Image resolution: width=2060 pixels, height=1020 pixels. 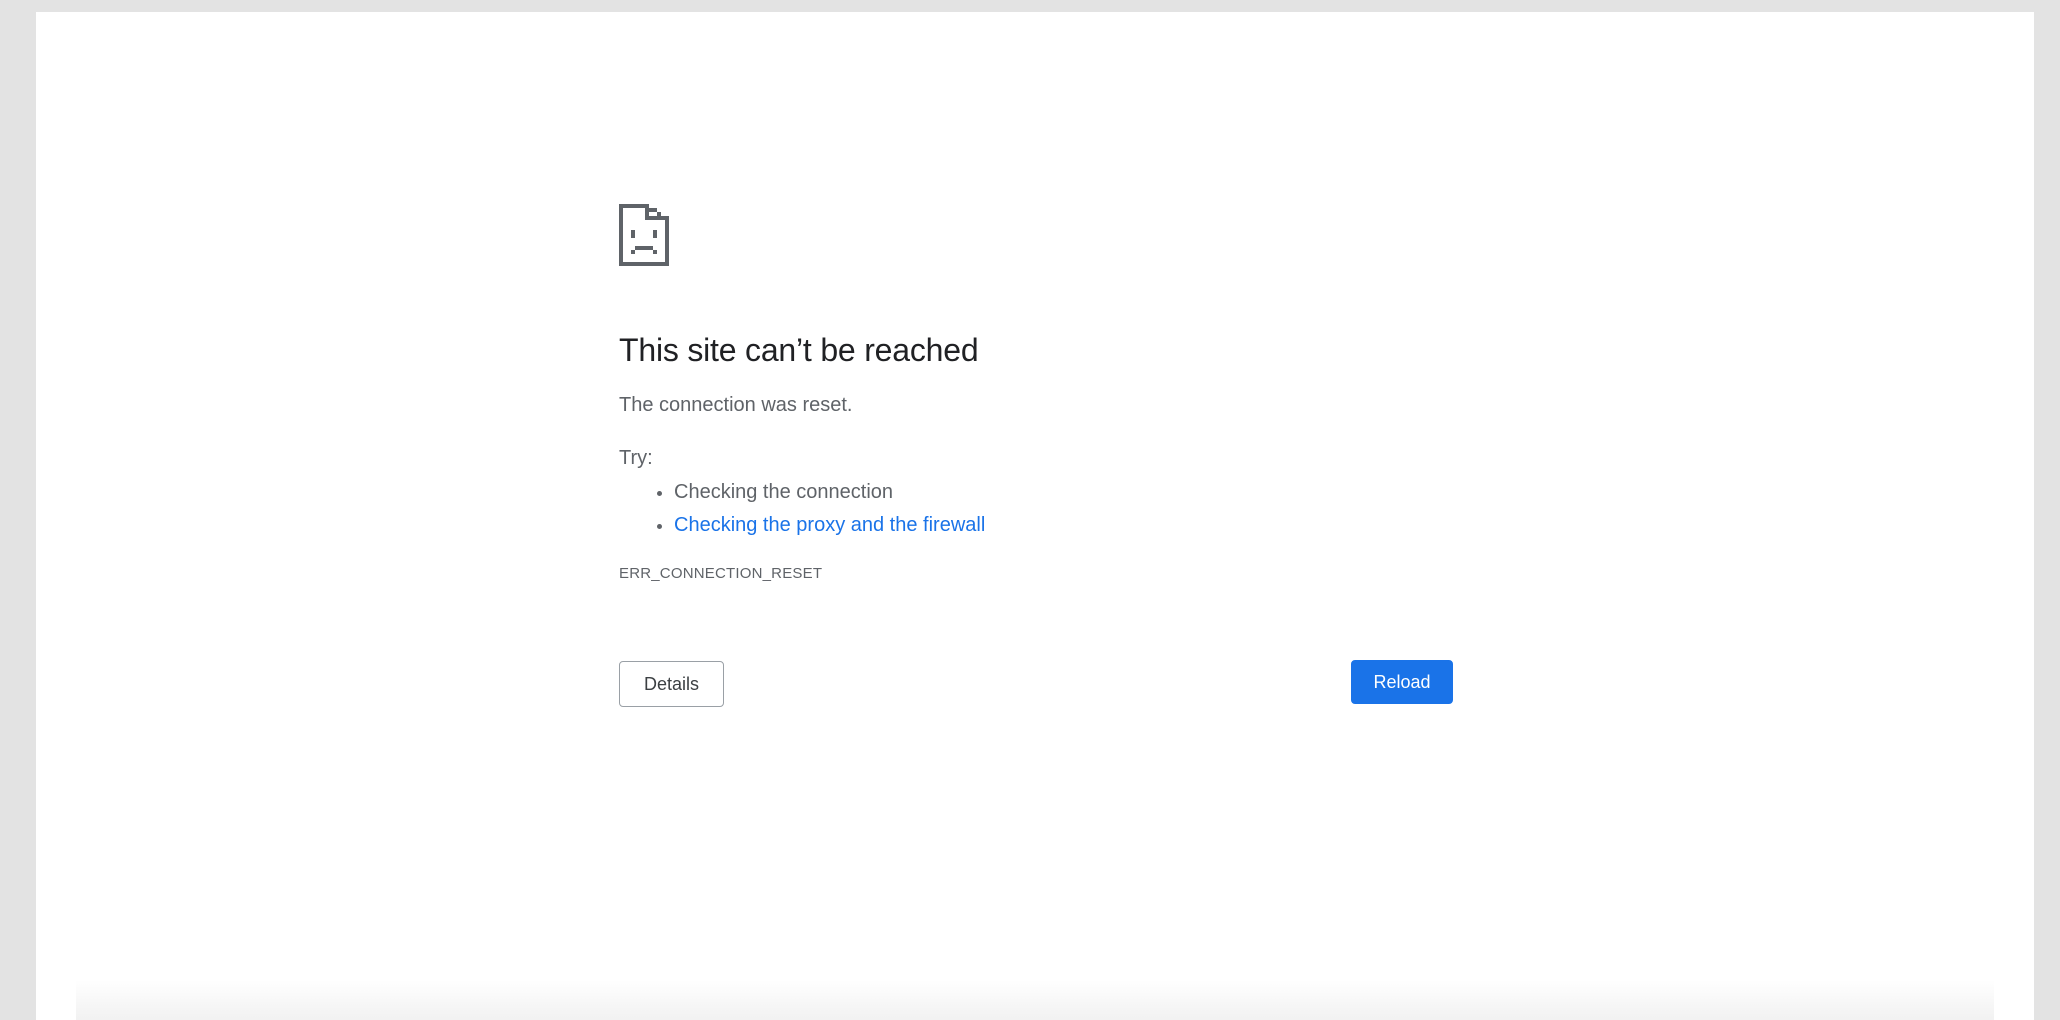 What do you see at coordinates (784, 492) in the screenshot?
I see `suggestion-check-connection: Checking the connection` at bounding box center [784, 492].